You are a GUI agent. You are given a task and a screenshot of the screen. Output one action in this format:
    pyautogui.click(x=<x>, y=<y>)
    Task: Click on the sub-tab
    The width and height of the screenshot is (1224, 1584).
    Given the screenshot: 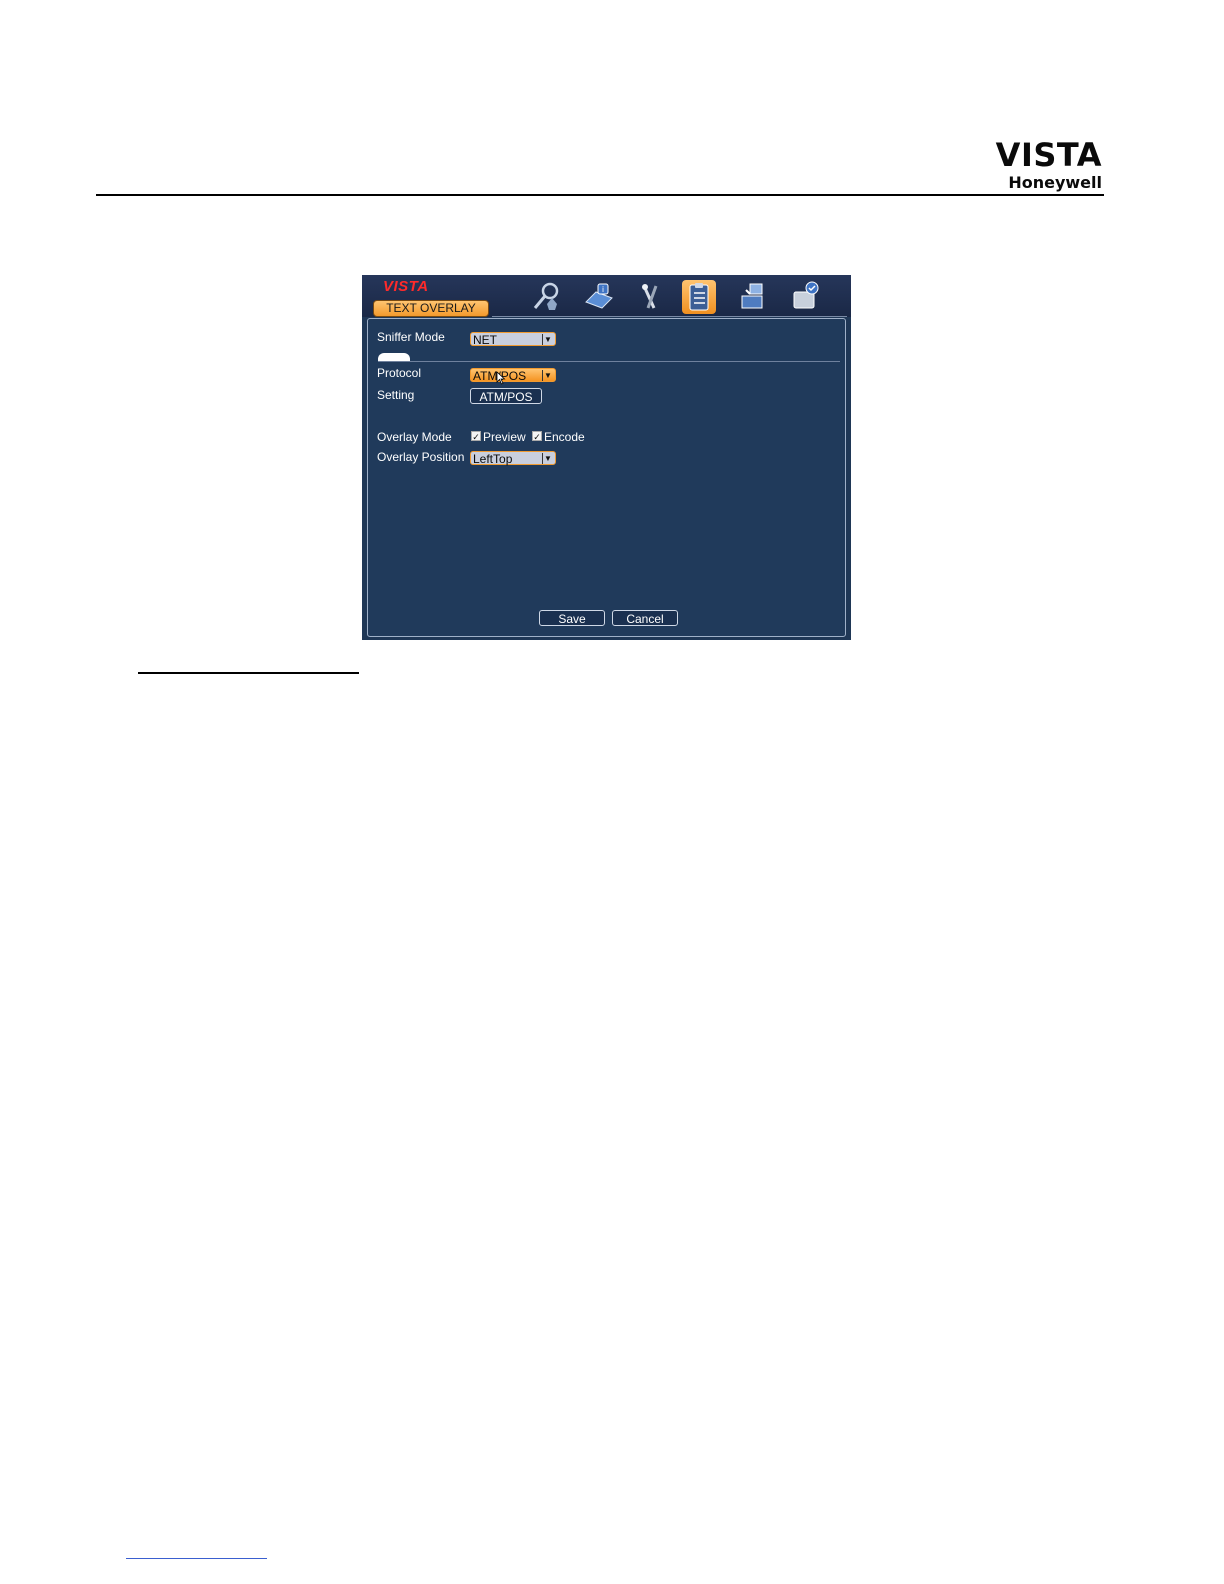 What is the action you would take?
    pyautogui.click(x=394, y=357)
    